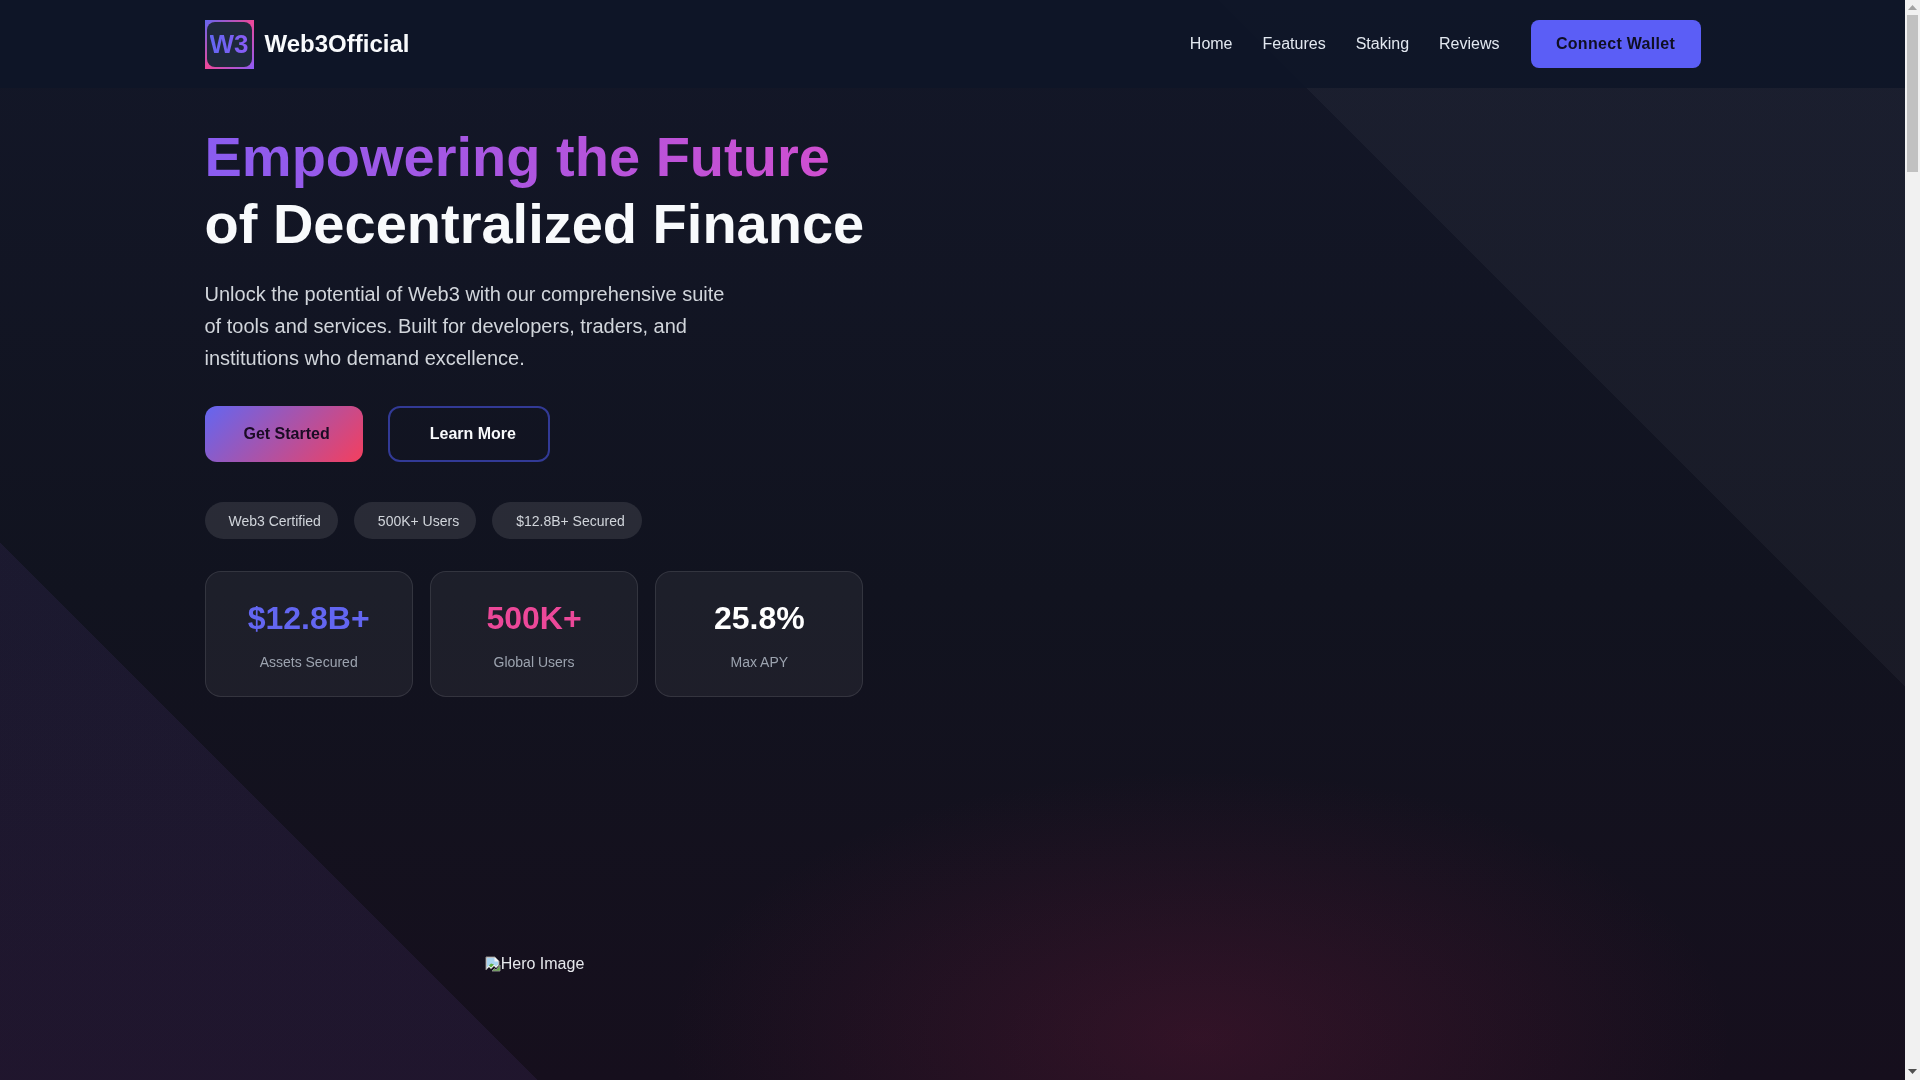 This screenshot has height=1080, width=1920. What do you see at coordinates (1211, 44) in the screenshot?
I see `nav-link: Home` at bounding box center [1211, 44].